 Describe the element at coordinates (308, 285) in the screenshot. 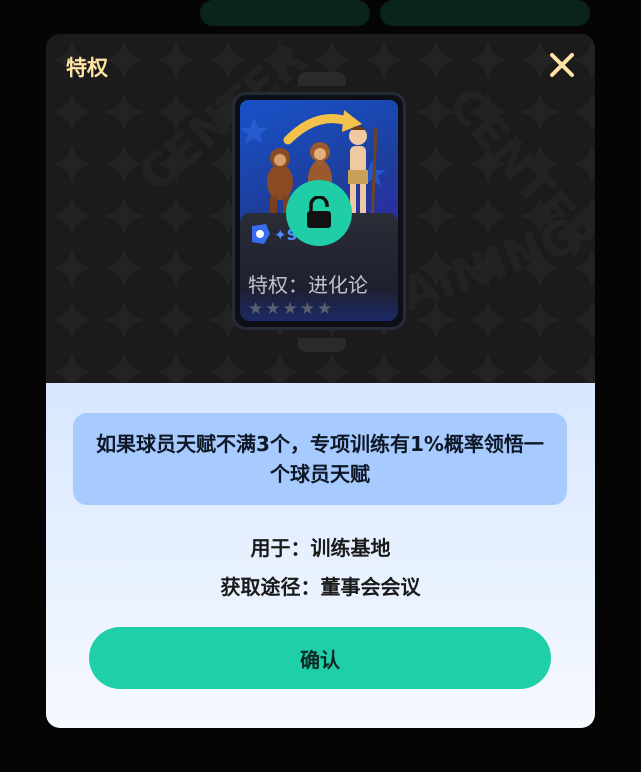

I see `card-name: 特权：进化论` at that location.